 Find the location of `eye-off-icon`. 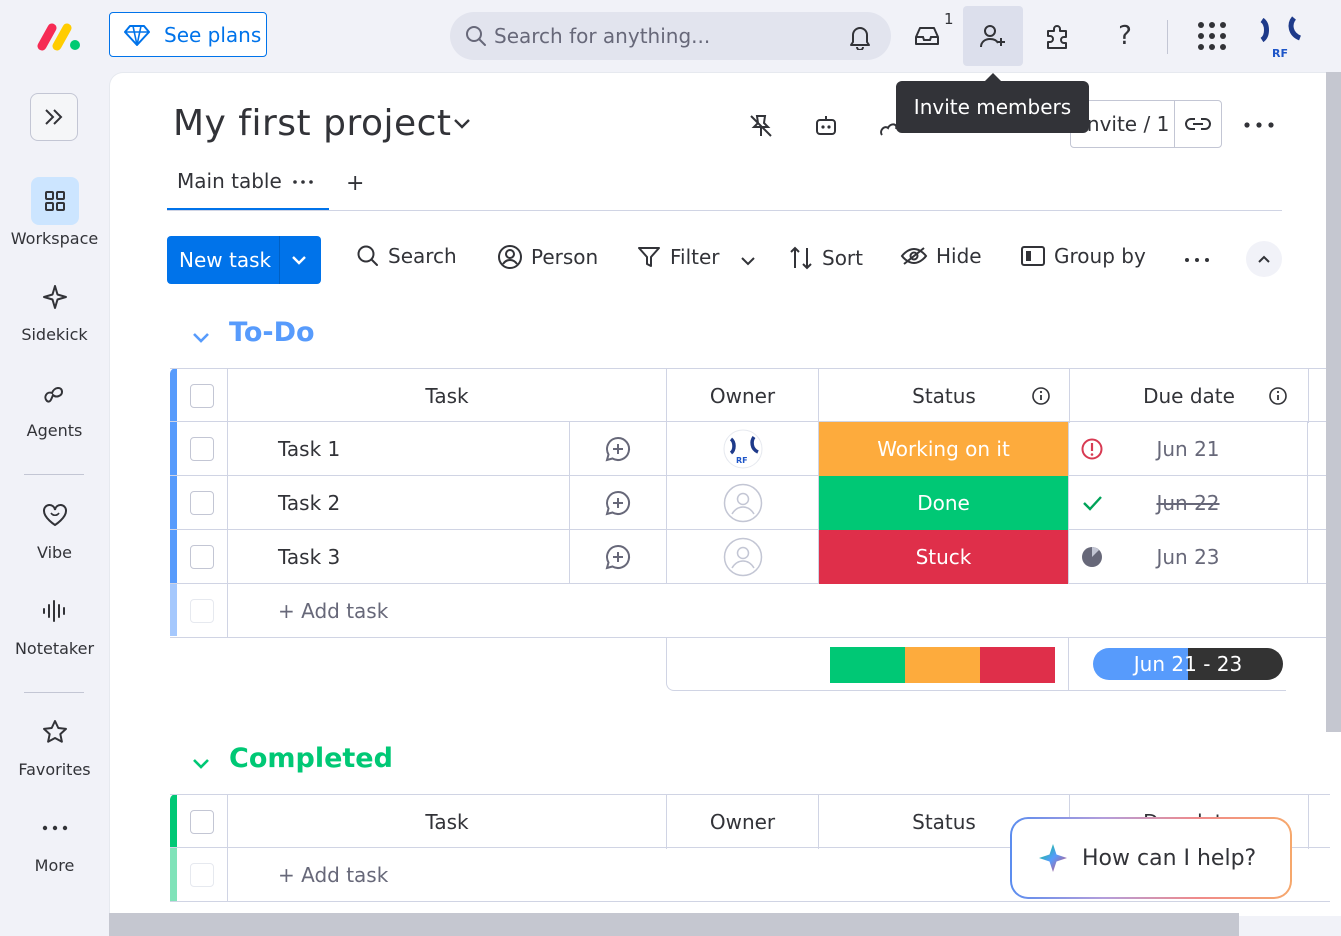

eye-off-icon is located at coordinates (914, 256).